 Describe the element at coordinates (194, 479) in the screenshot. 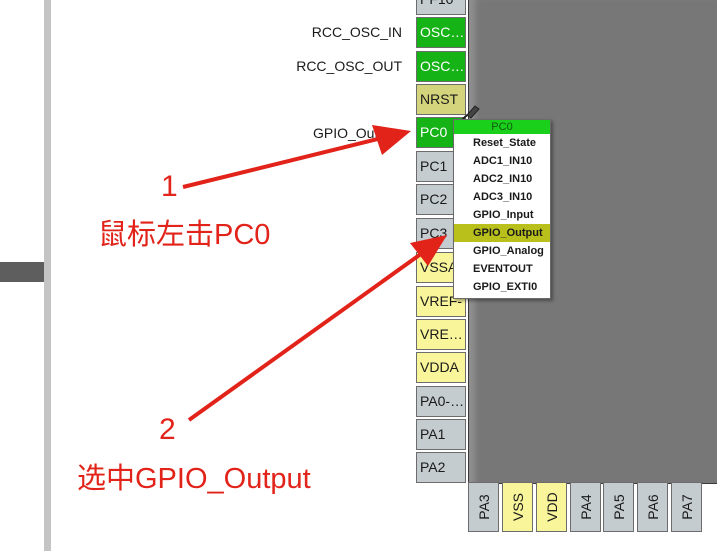

I see `annotation-step2-text: 选中GPIO_Output` at that location.